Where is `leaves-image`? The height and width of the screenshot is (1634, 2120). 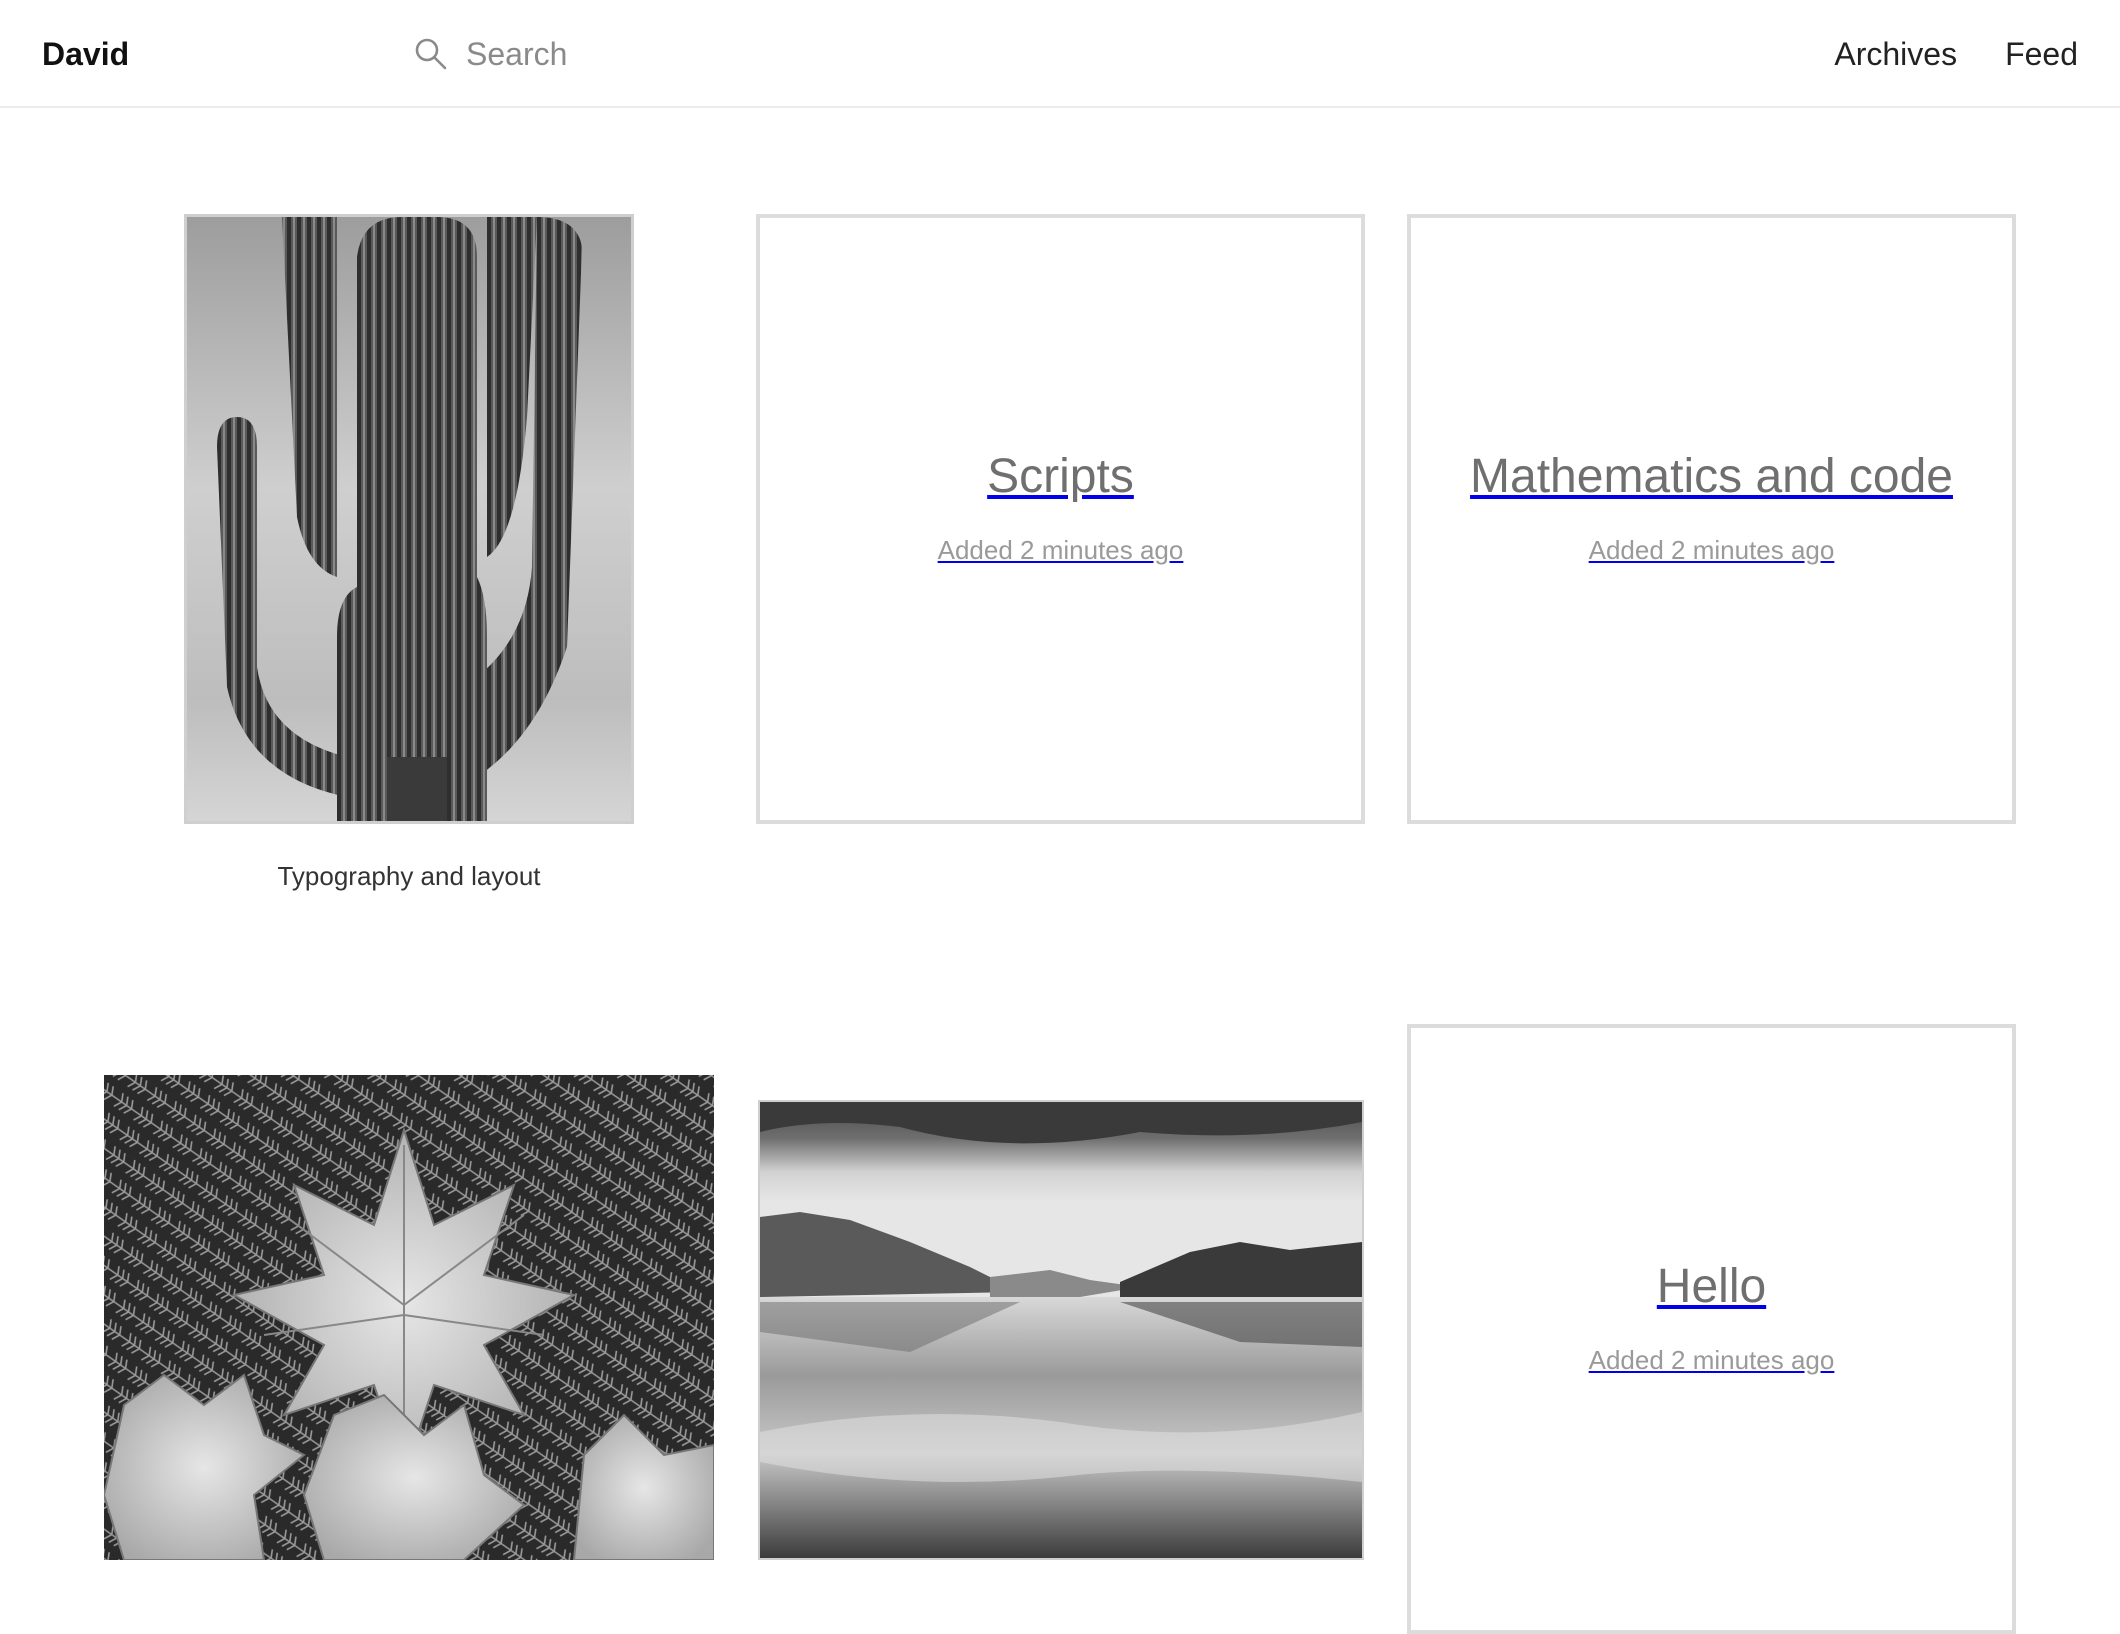 leaves-image is located at coordinates (409, 1317).